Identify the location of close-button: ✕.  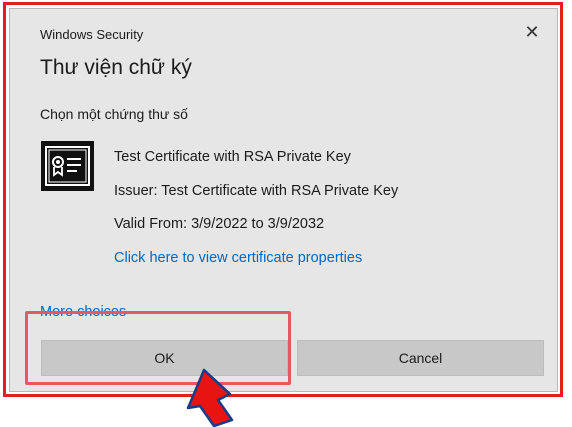
(532, 32).